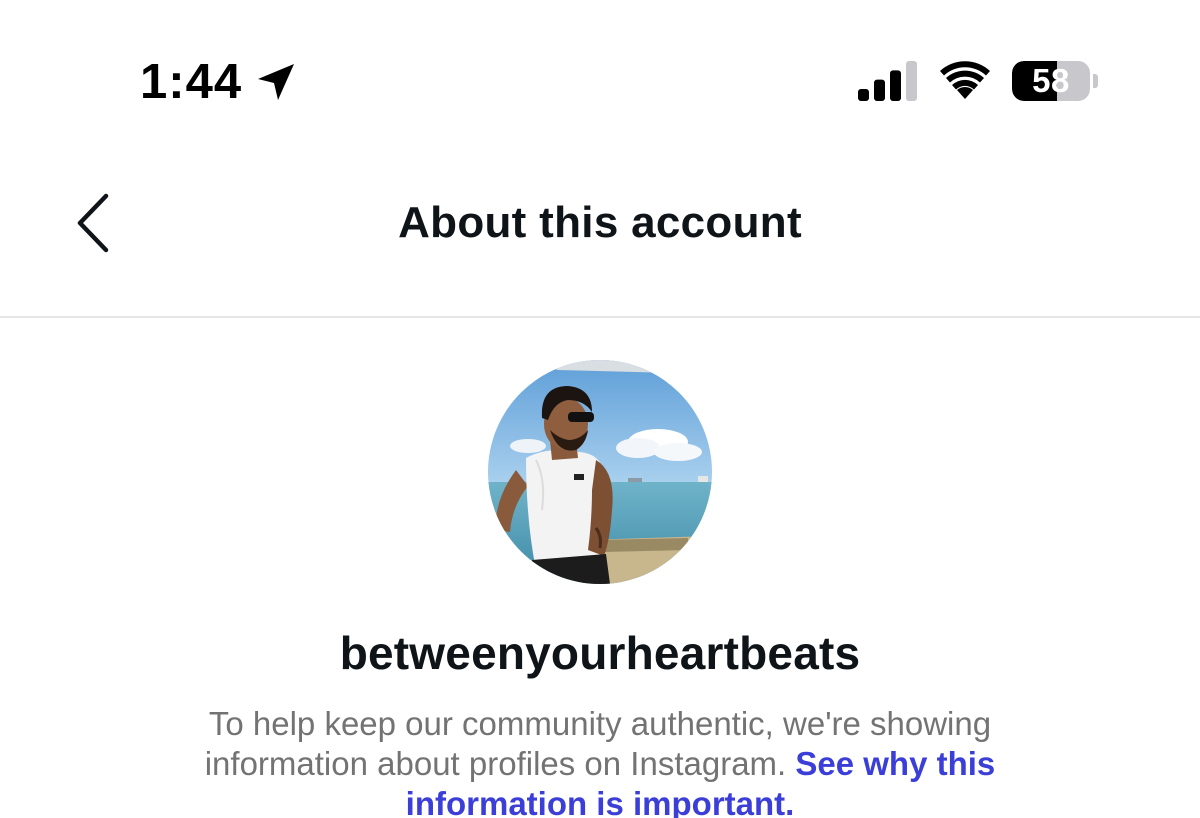  I want to click on status-indicators: 58, so click(978, 81).